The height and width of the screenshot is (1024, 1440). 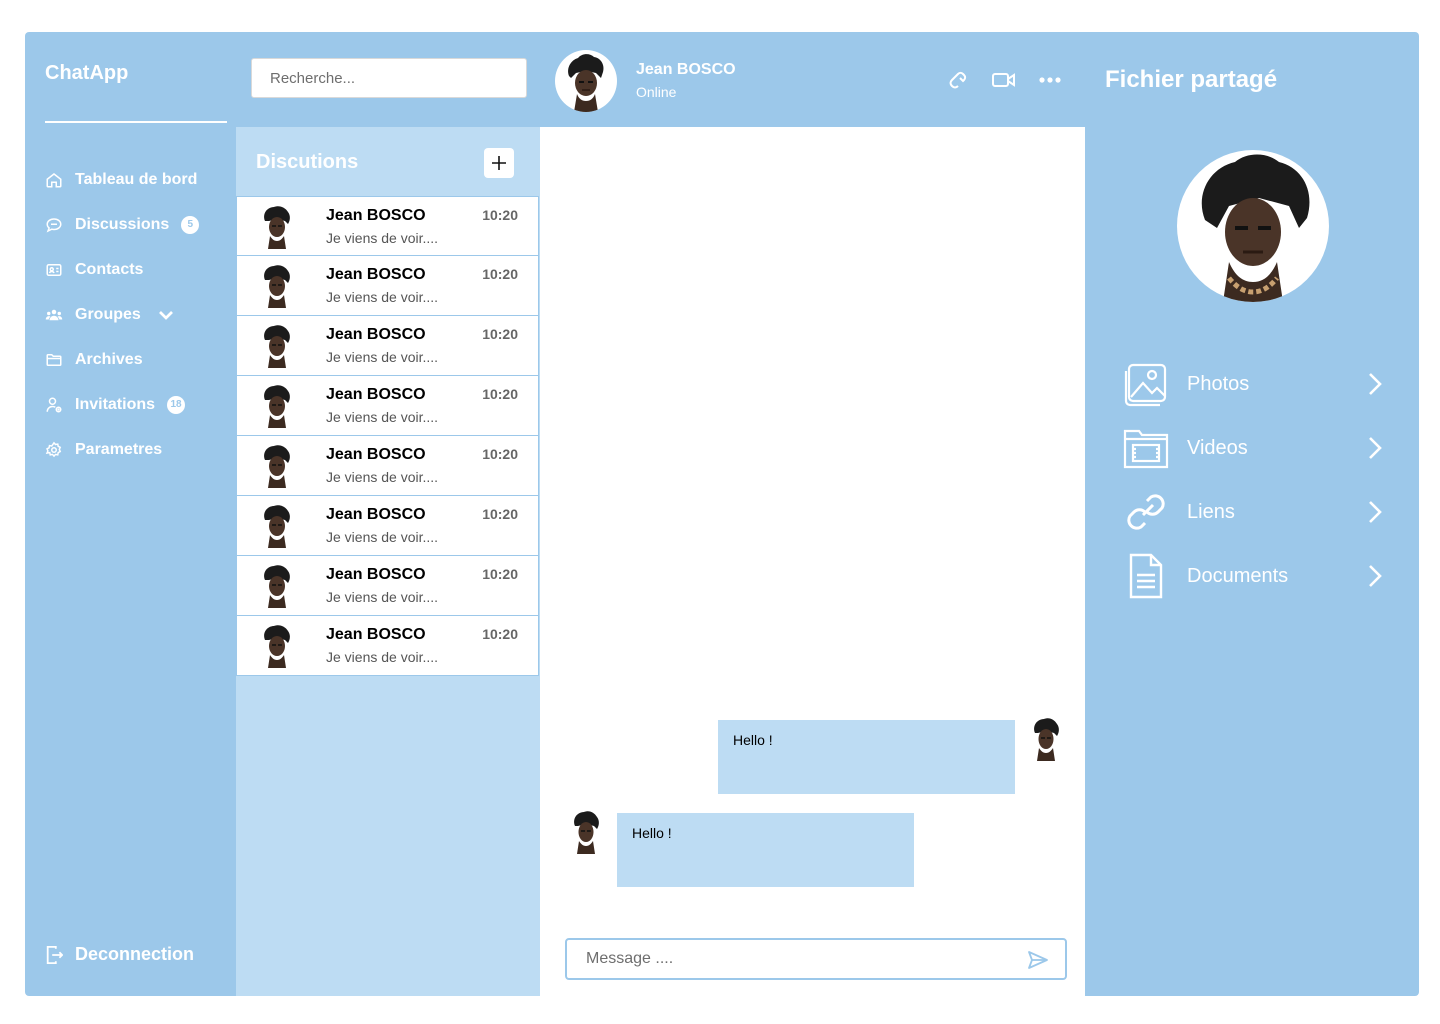 I want to click on sidebar-item-label: Groupes, so click(x=108, y=314).